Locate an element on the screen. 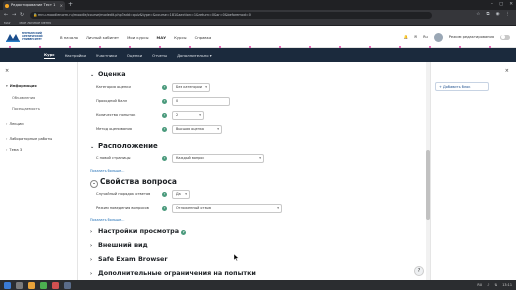 The height and width of the screenshot is (290, 516). keyboard-layout: RU is located at coordinates (479, 285).